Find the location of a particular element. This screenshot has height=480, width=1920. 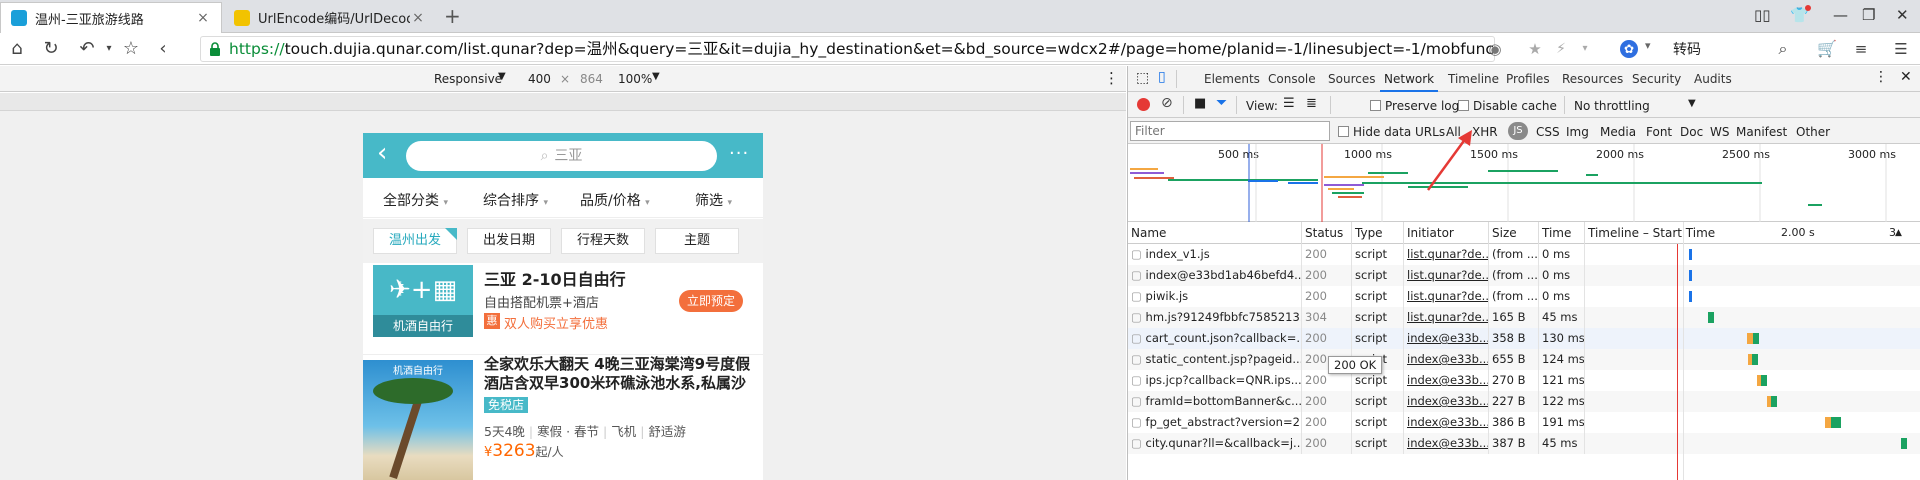

split-view-icon: ▯▯ is located at coordinates (1762, 15).